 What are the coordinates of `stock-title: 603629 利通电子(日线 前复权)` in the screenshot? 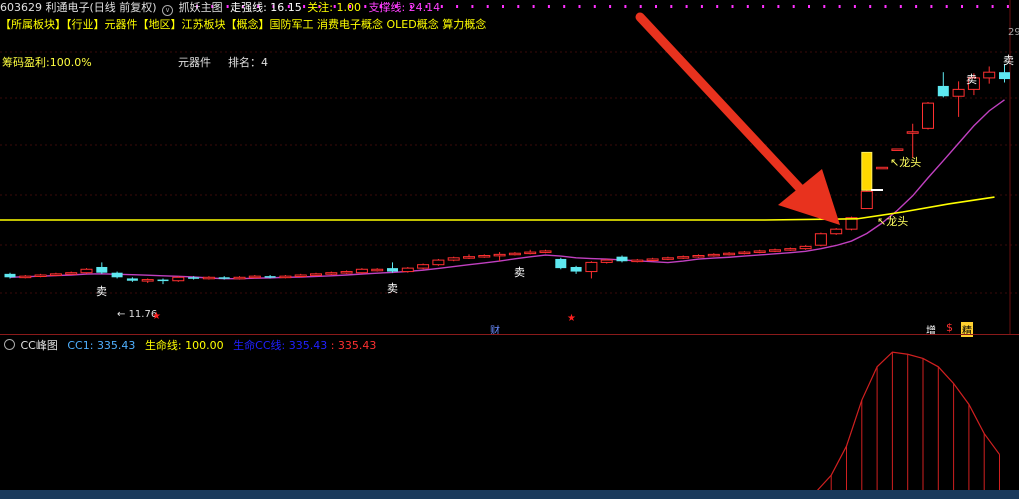 It's located at (78, 7).